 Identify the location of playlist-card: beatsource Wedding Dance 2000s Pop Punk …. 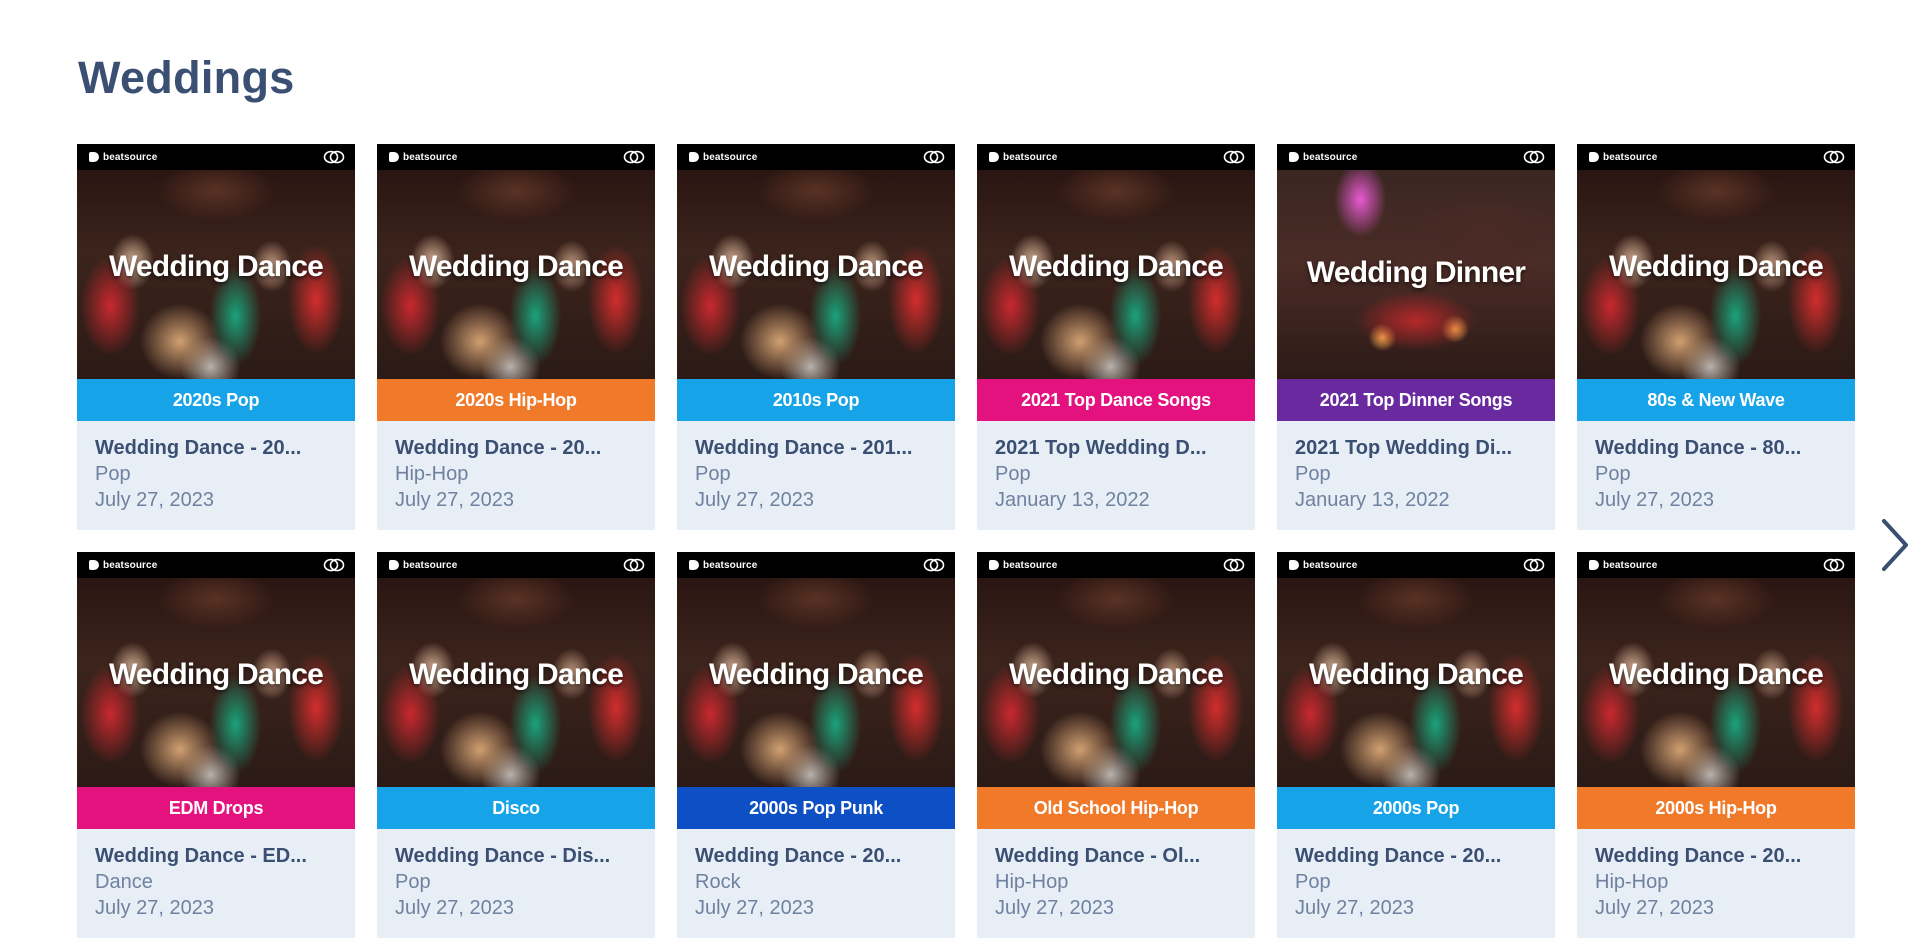
(816, 745).